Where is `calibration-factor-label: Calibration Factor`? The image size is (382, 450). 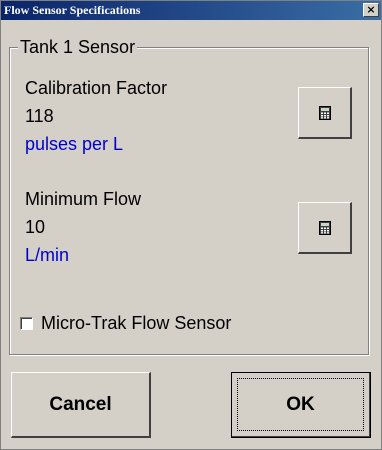 calibration-factor-label: Calibration Factor is located at coordinates (96, 88).